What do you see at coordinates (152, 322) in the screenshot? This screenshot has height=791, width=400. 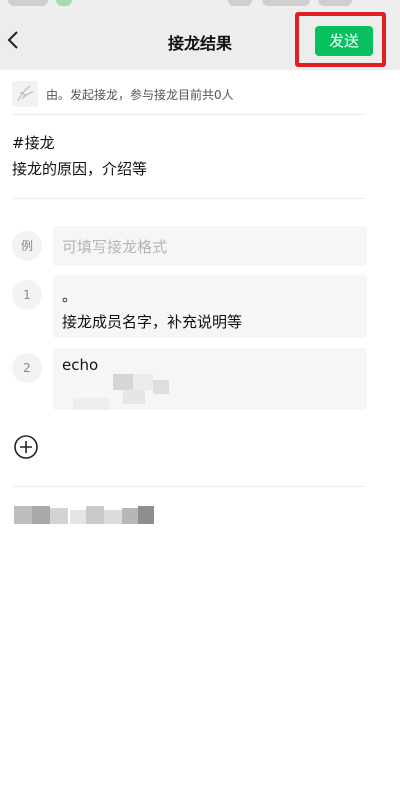 I see `entry-line-2: 接龙成员名字，补充说明等` at bounding box center [152, 322].